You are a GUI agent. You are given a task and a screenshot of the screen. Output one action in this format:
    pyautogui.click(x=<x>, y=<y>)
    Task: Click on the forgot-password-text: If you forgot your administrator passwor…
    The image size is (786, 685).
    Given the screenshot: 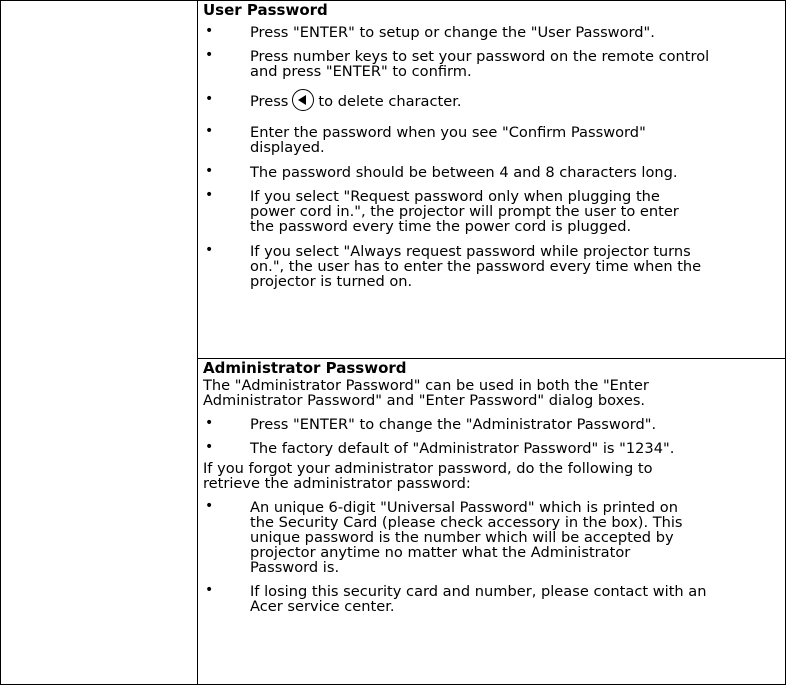 What is the action you would take?
    pyautogui.click(x=428, y=476)
    